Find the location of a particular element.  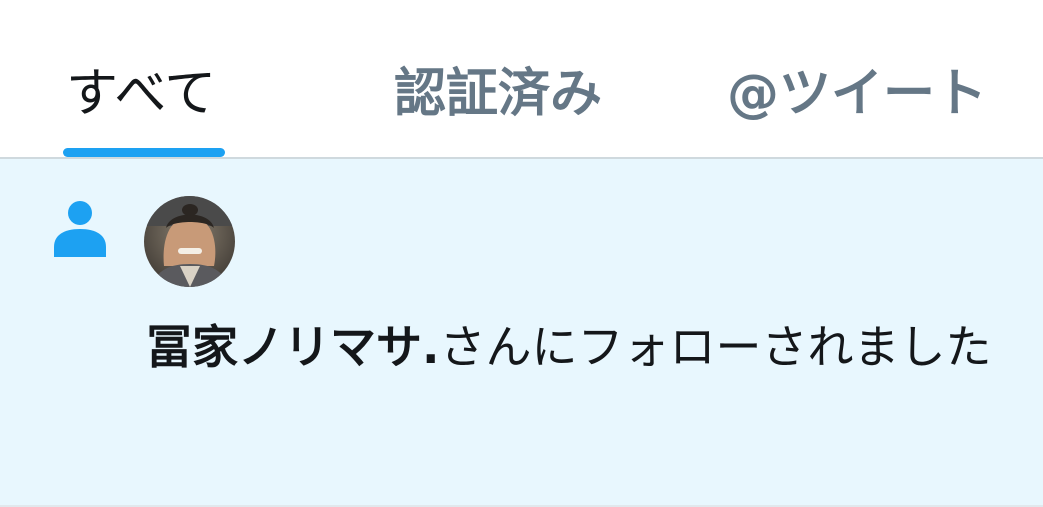

follow-message: さんにフォローされました is located at coordinates (715, 347).